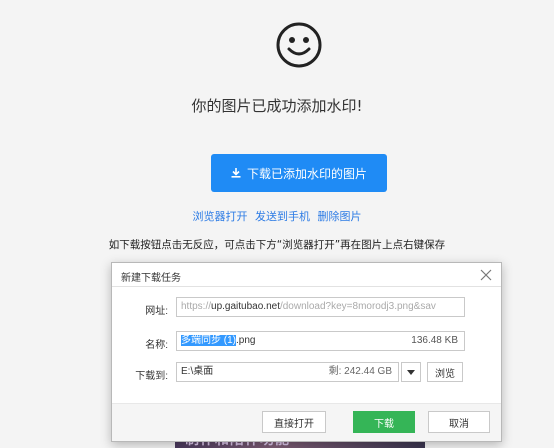 This screenshot has height=448, width=554. What do you see at coordinates (360, 371) in the screenshot?
I see `free-space: 剩: 242.44 GB` at bounding box center [360, 371].